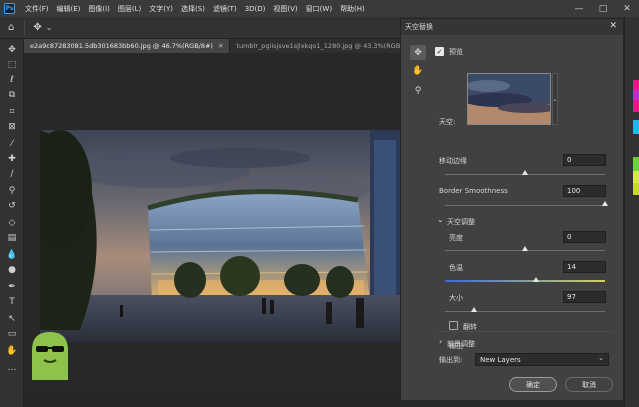  I want to click on menu-window: 窗口(W), so click(319, 9).